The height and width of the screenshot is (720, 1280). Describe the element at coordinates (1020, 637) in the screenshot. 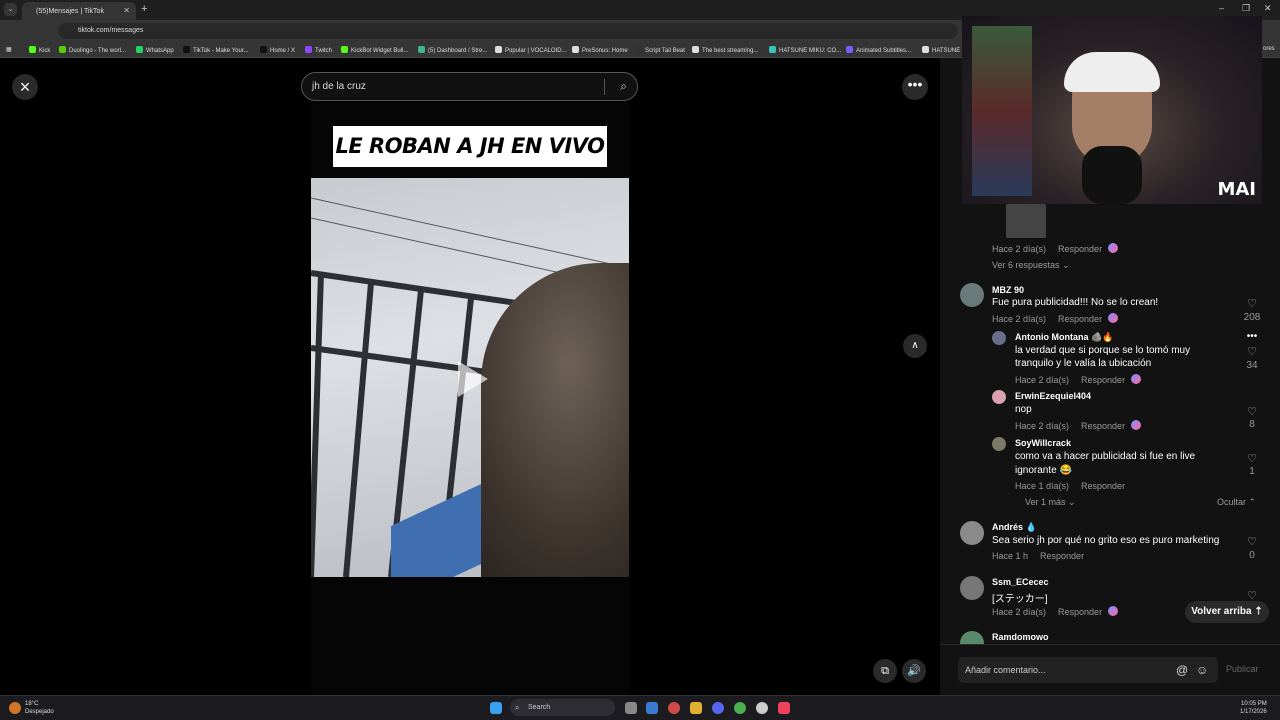

I see `comment-username: Ramdomowo` at that location.